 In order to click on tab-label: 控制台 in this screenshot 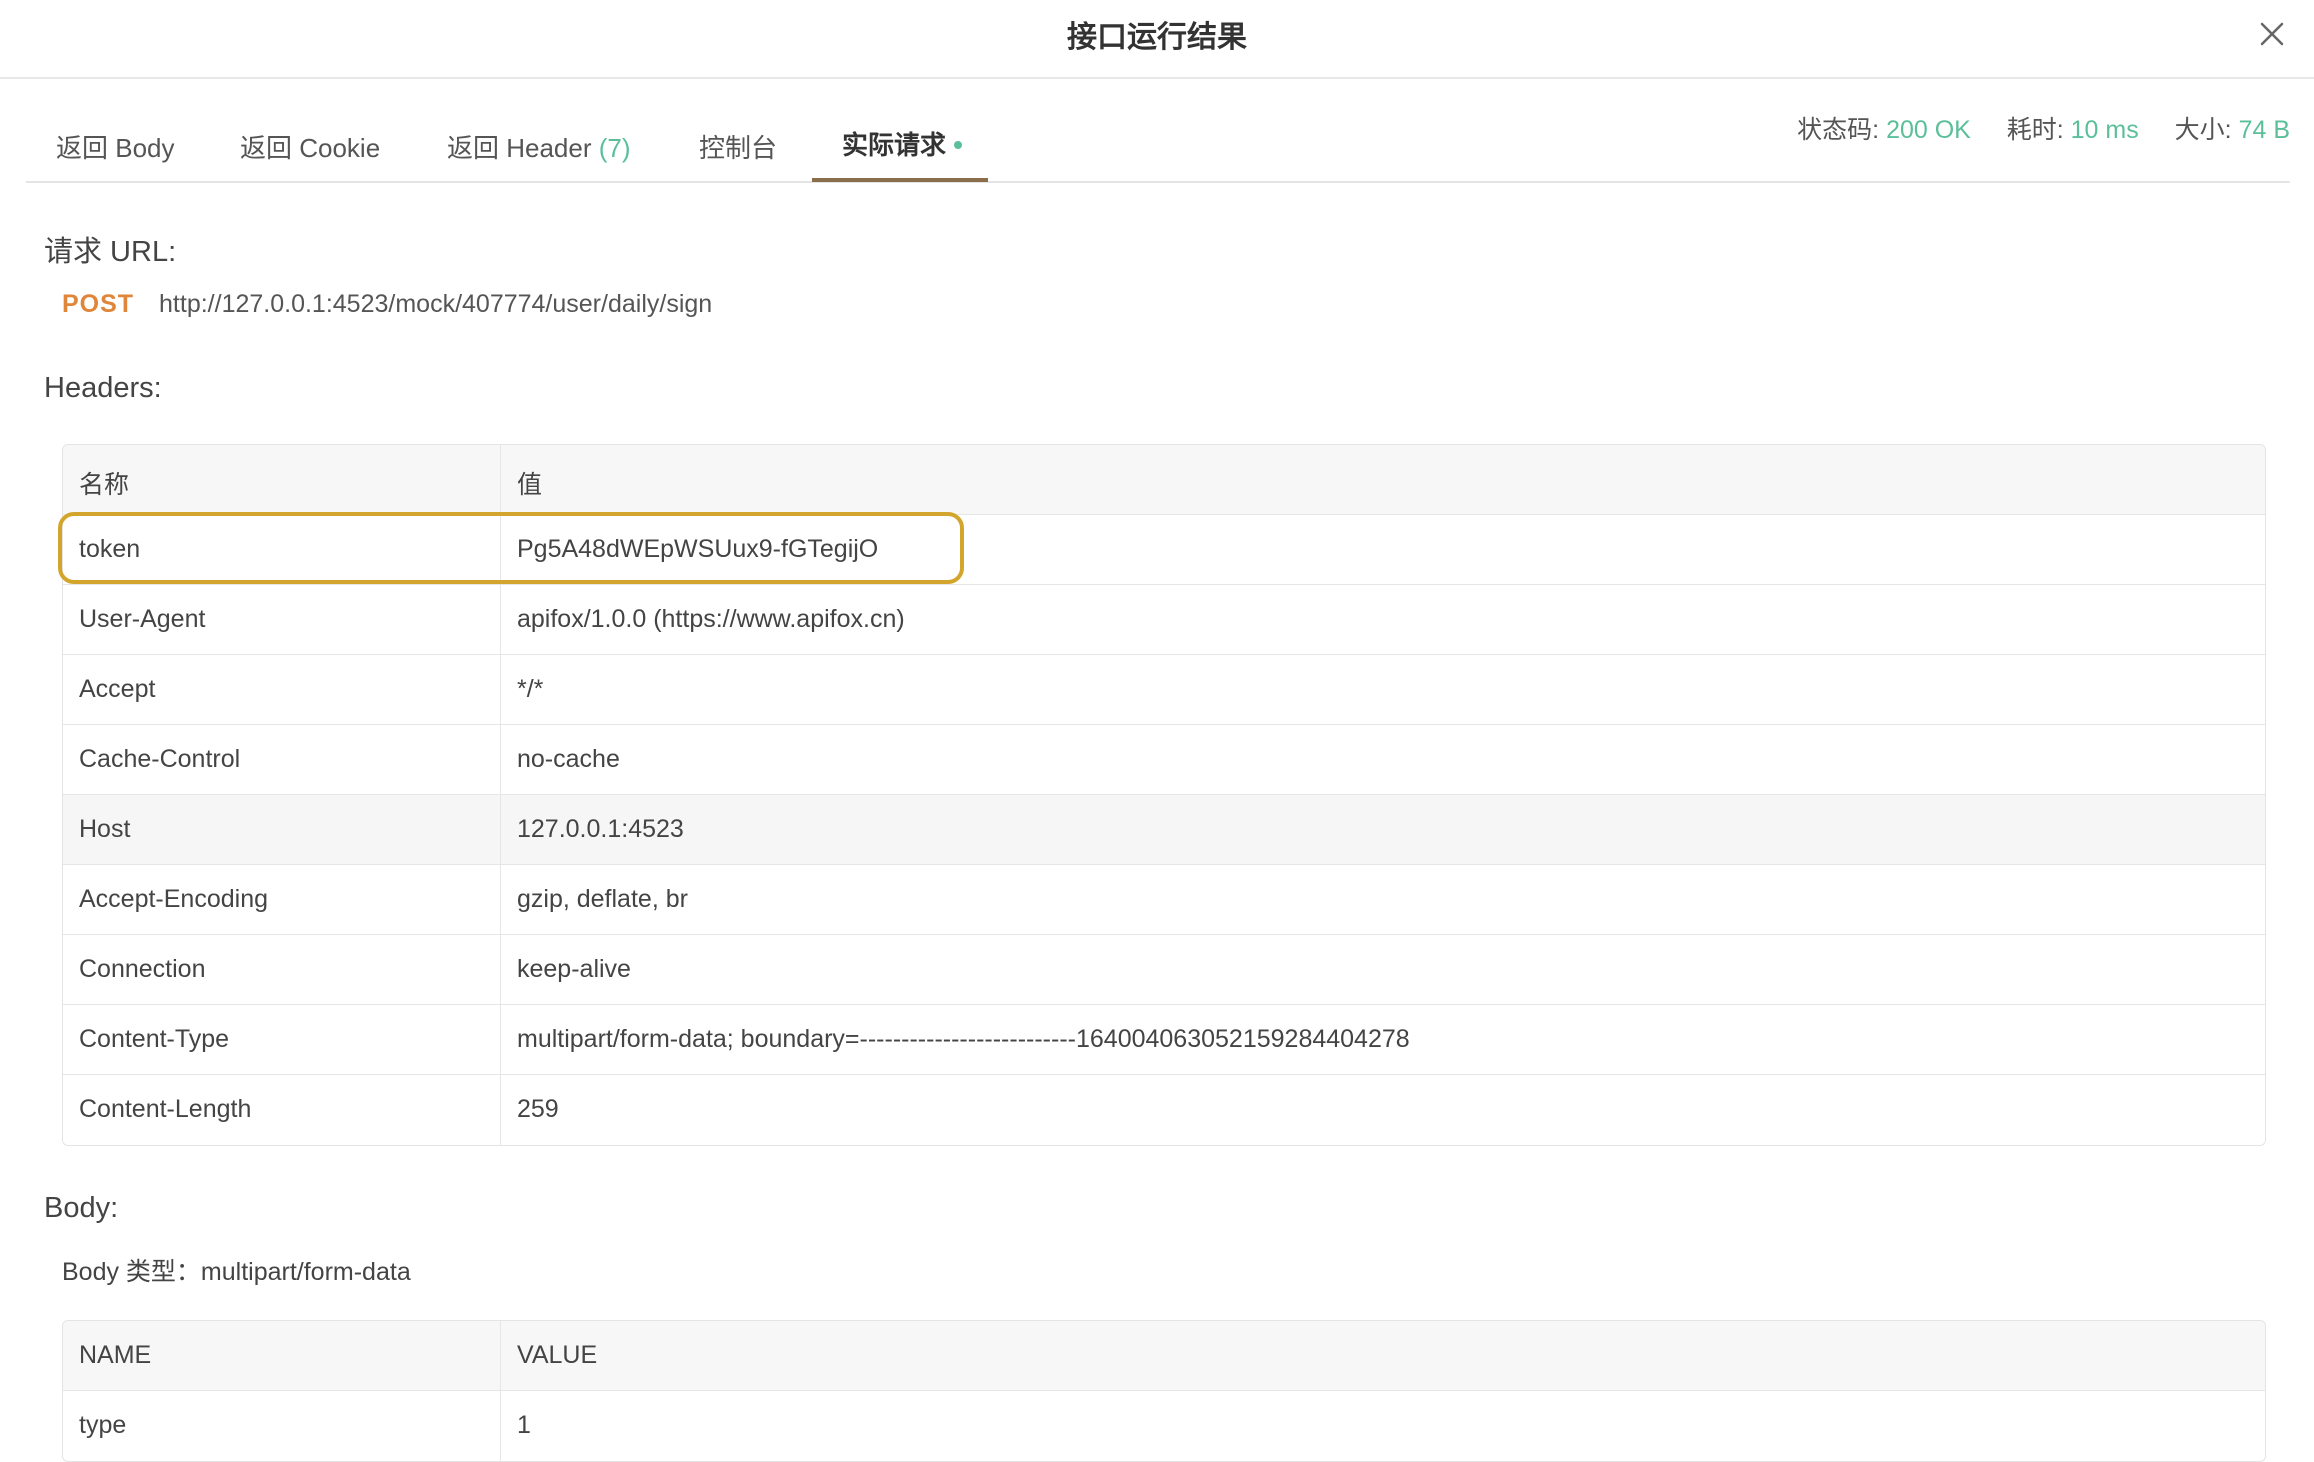, I will do `click(738, 148)`.